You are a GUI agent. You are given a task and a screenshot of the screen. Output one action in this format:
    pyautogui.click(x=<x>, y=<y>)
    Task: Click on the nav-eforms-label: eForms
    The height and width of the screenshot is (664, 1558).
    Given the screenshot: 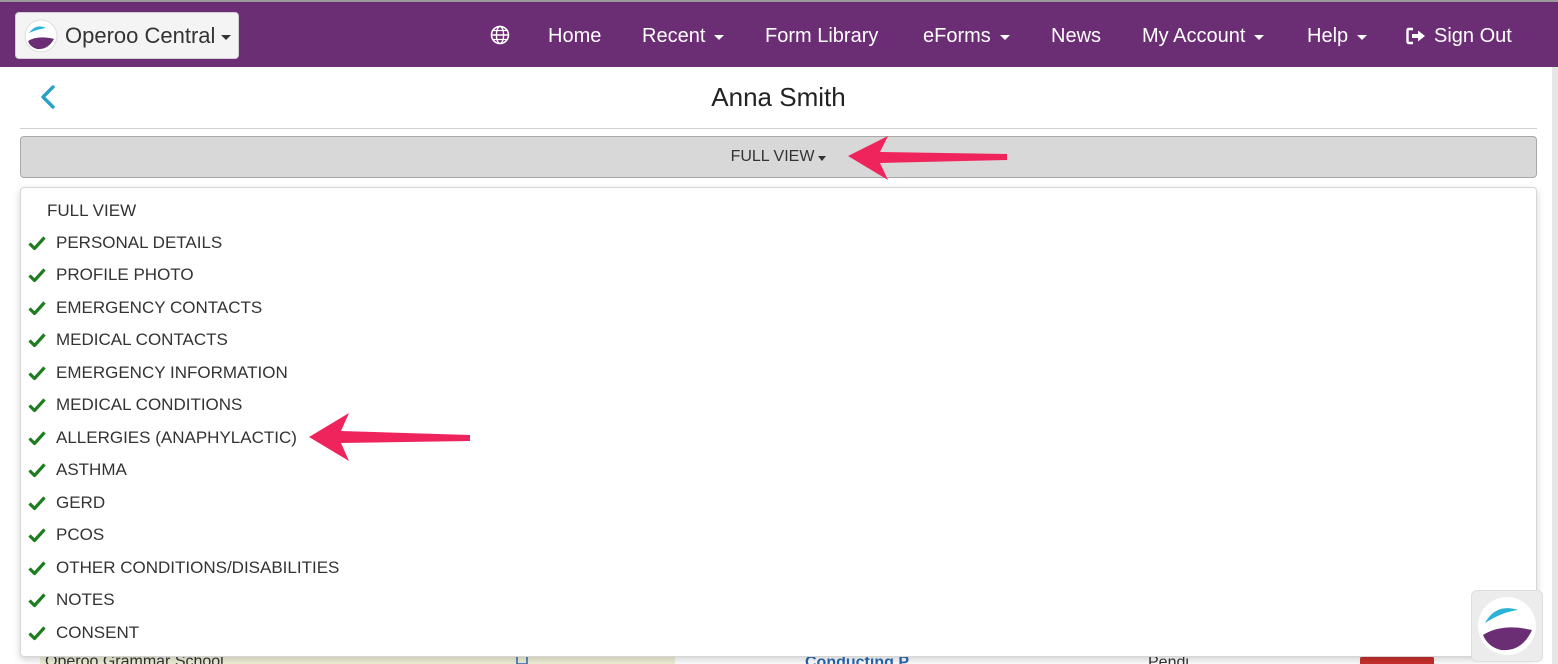 What is the action you would take?
    pyautogui.click(x=957, y=35)
    